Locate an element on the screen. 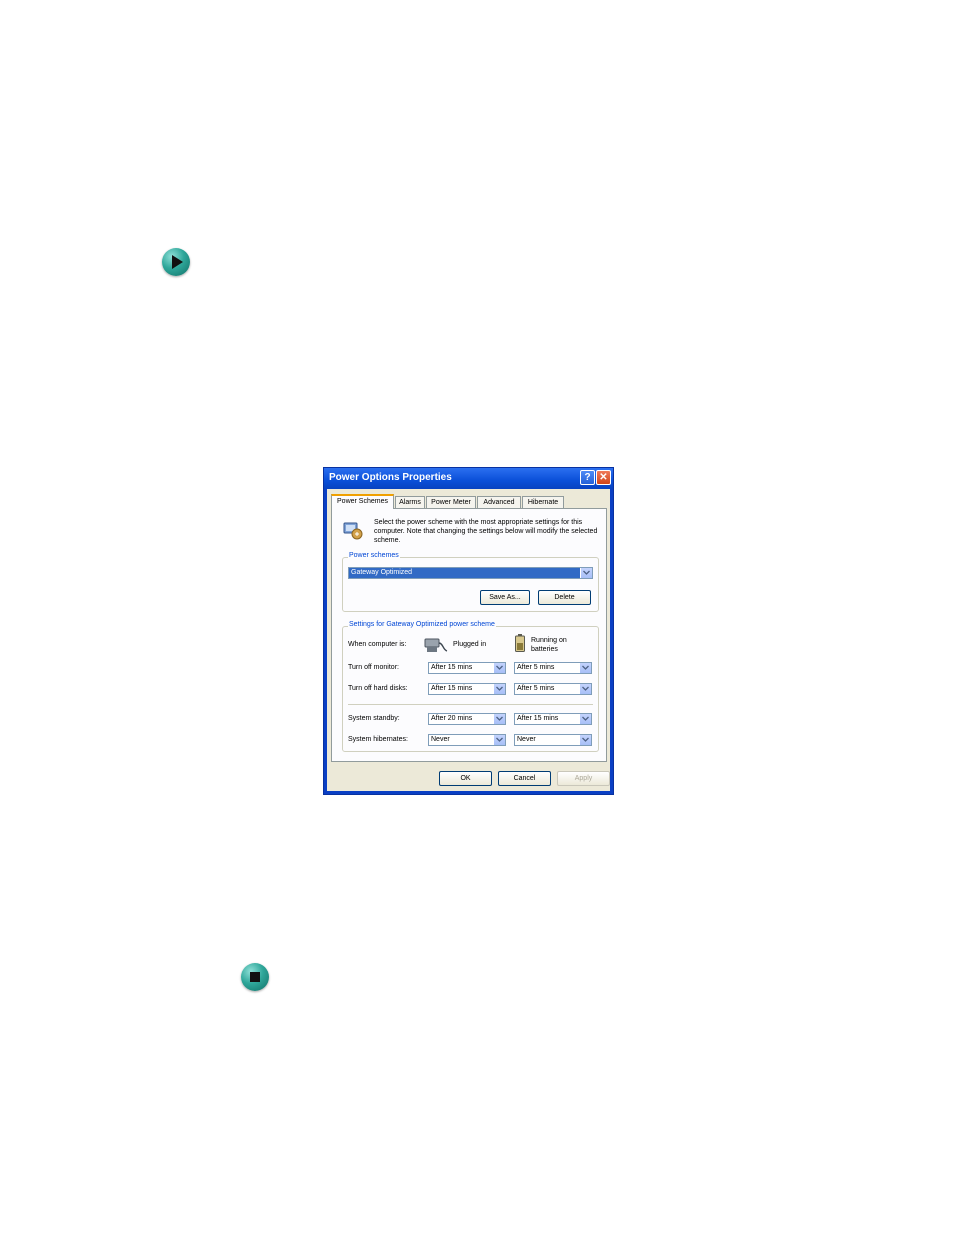  tab-hibernate: Hibernate is located at coordinates (543, 502).